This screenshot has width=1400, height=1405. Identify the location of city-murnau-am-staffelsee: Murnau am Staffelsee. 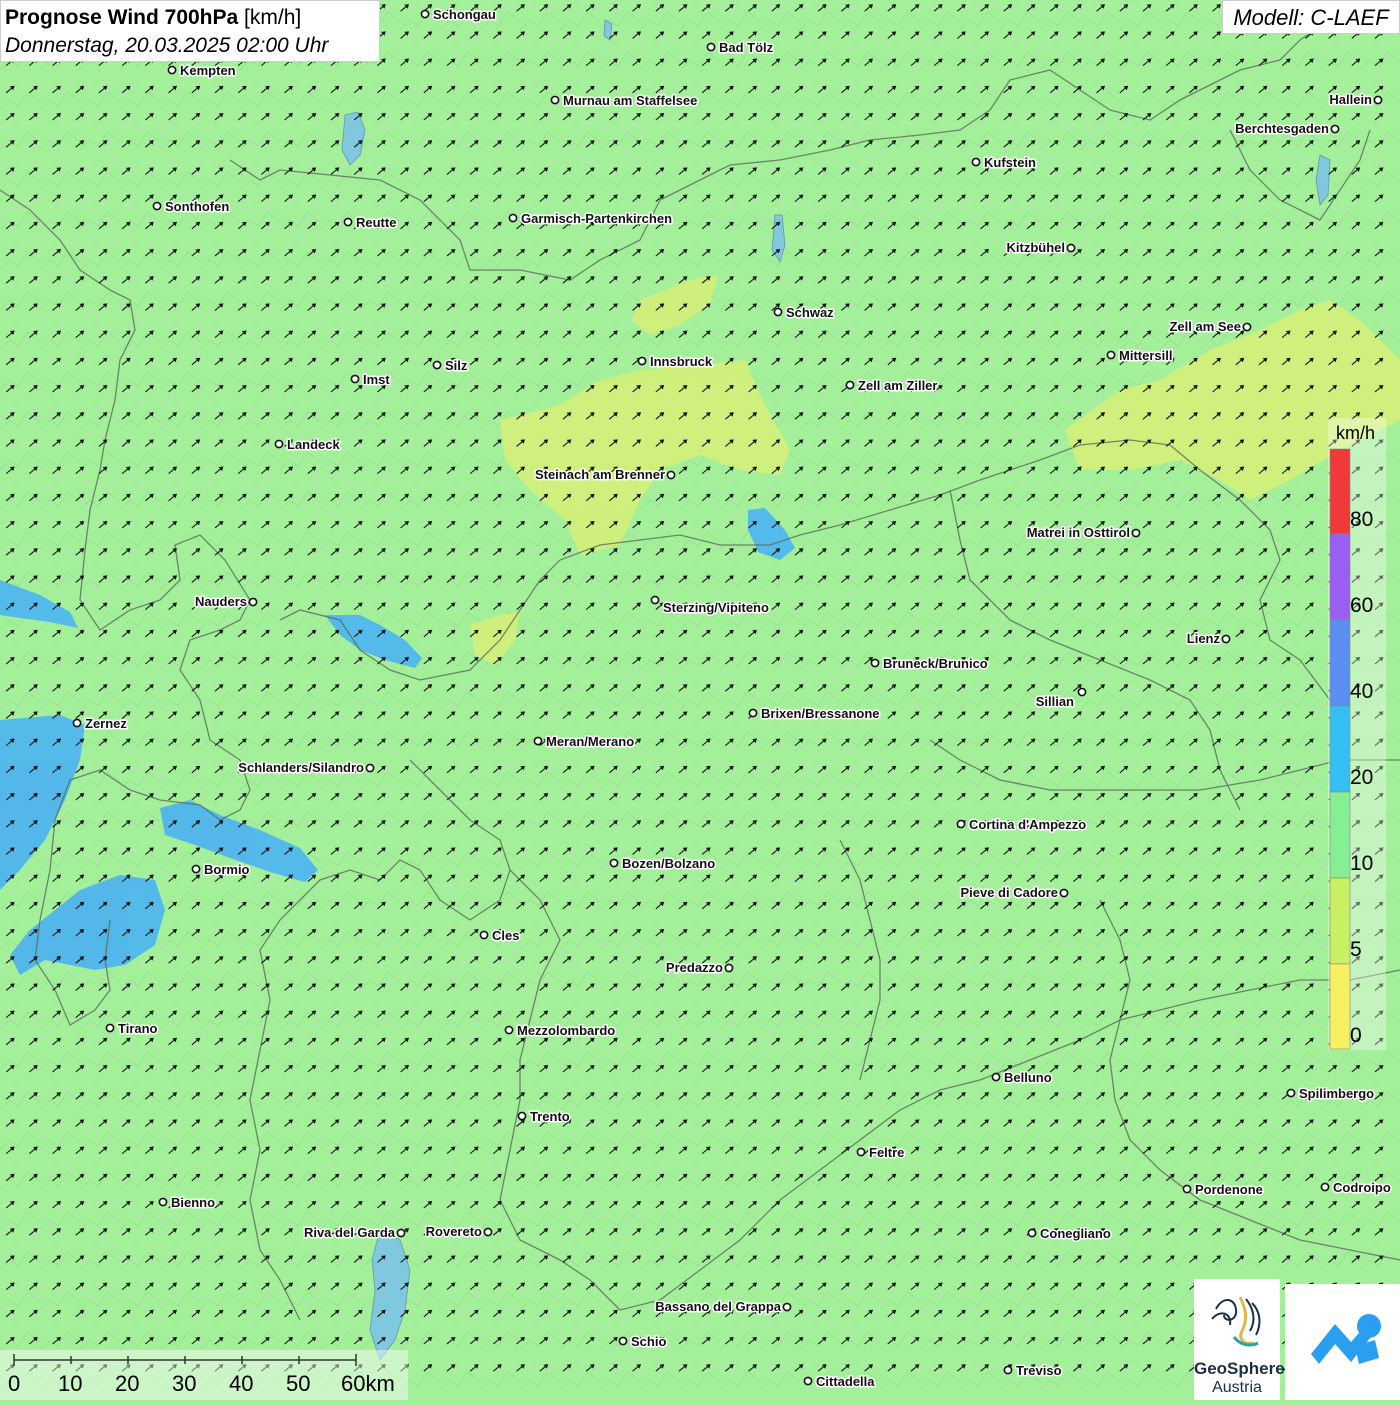
(624, 101).